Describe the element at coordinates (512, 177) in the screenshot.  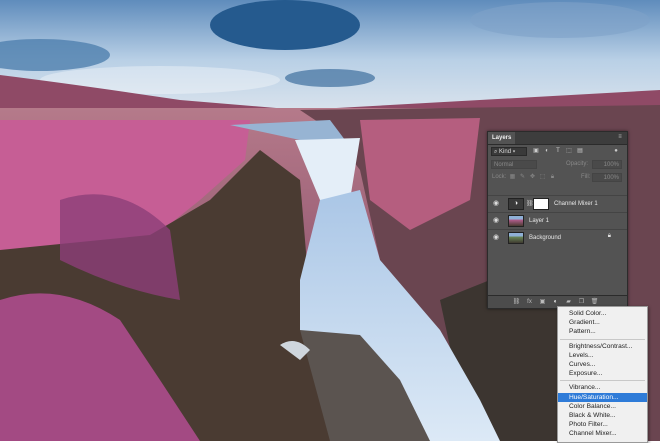
I see `lock-transparent-icon: ▦` at that location.